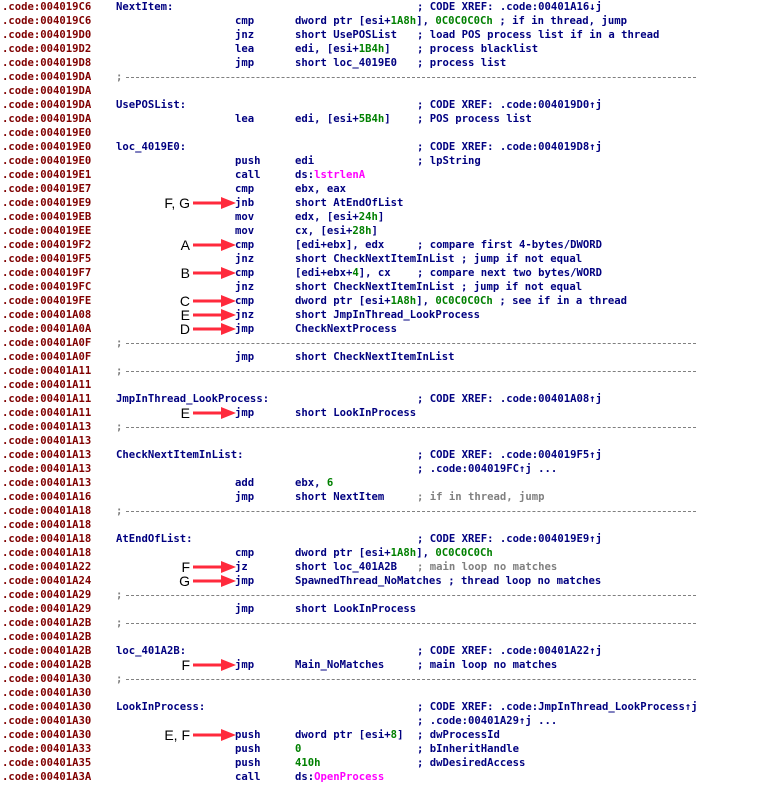  What do you see at coordinates (346, 329) in the screenshot?
I see `operand: CheckNextProcess` at bounding box center [346, 329].